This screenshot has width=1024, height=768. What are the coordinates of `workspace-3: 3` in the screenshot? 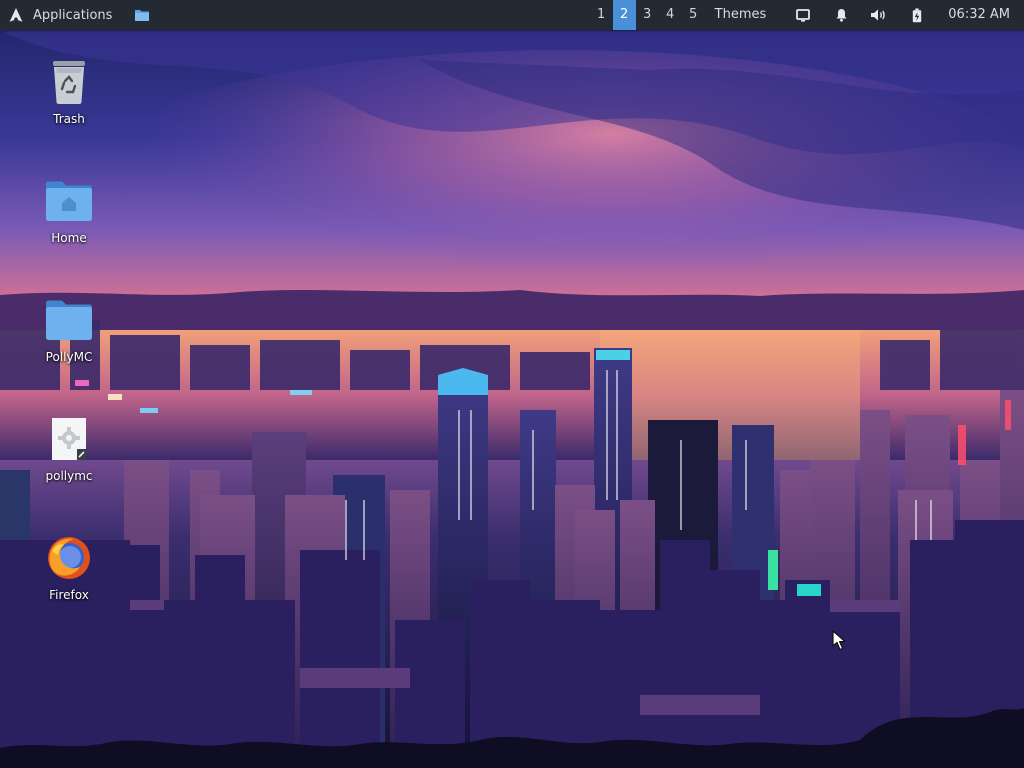 It's located at (647, 15).